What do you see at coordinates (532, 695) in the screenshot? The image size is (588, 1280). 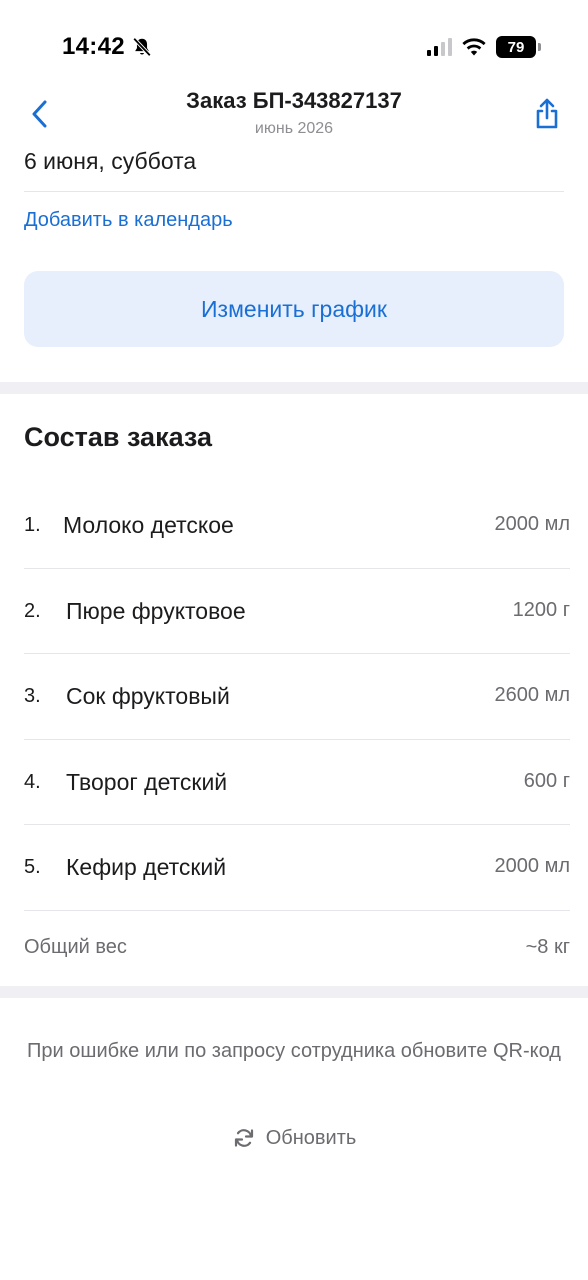 I see `item-quantity: 2600 мл` at bounding box center [532, 695].